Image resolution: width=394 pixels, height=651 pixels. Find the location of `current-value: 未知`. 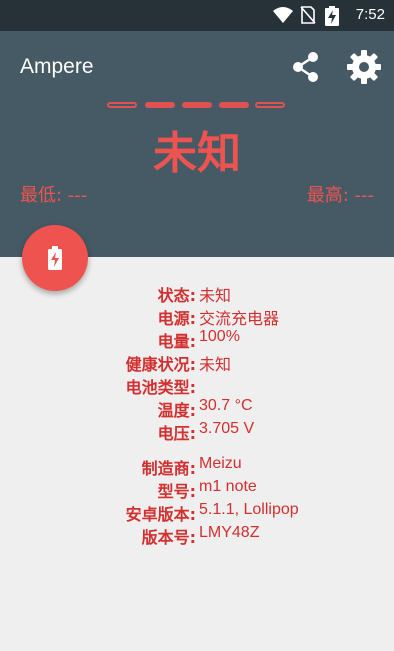

current-value: 未知 is located at coordinates (197, 153).